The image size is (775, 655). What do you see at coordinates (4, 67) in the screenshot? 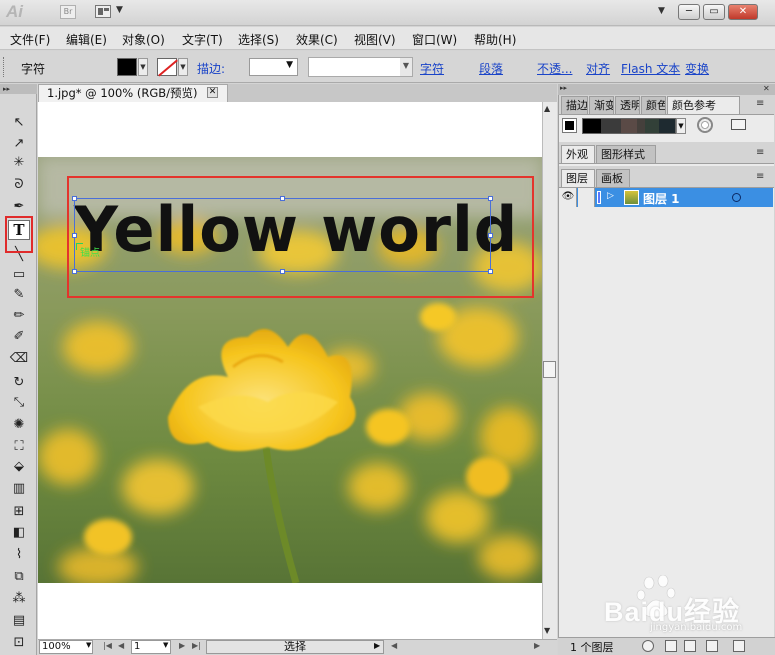
I see `control-bar-grip` at bounding box center [4, 67].